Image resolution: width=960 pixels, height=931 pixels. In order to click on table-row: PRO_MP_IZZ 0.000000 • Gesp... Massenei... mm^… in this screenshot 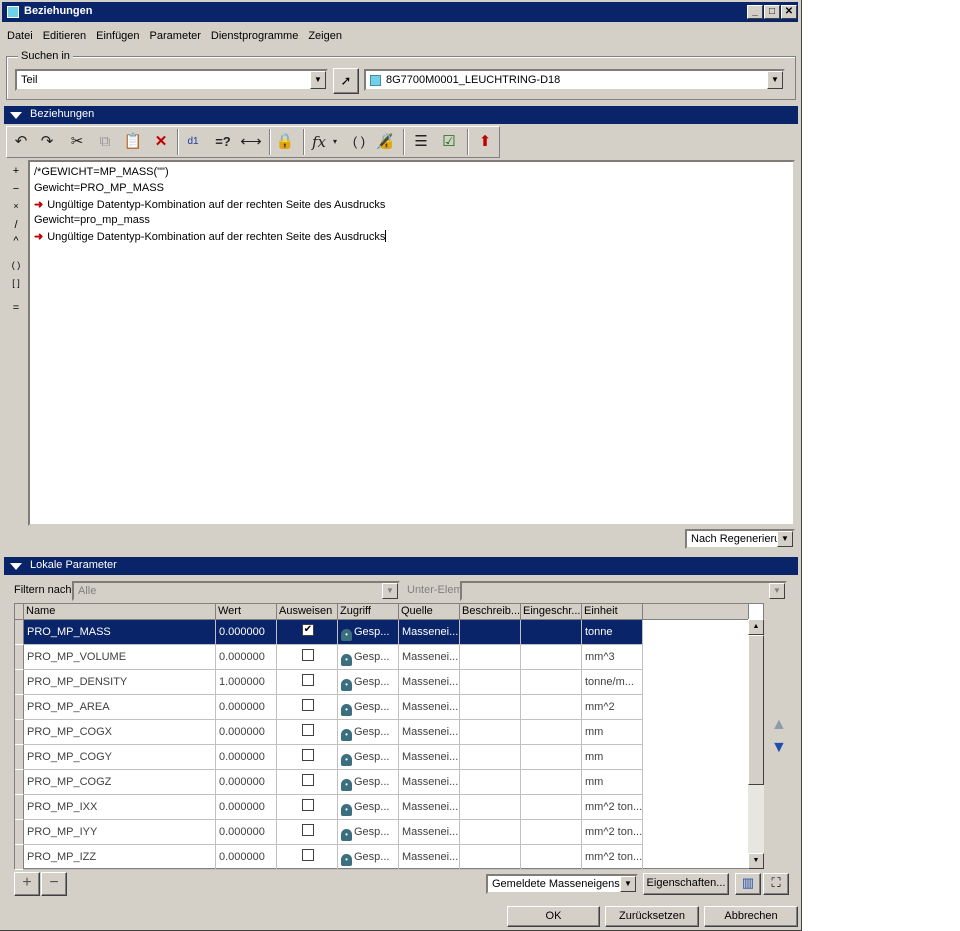, I will do `click(329, 857)`.